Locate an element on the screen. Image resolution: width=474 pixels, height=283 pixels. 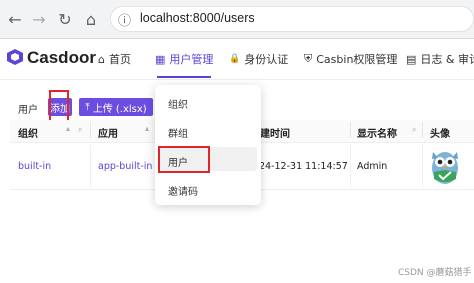
column-header-avatar: 头像 is located at coordinates (440, 132).